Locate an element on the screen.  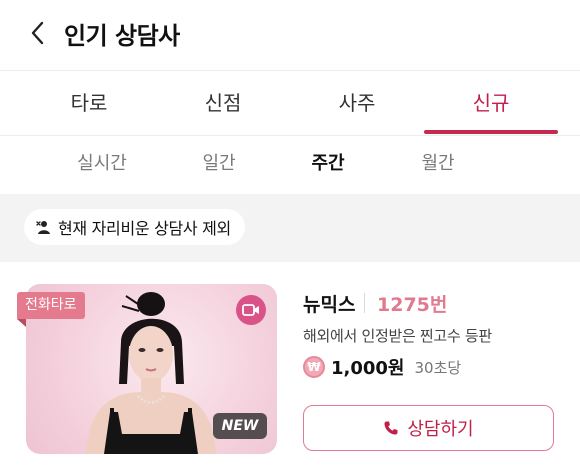
price-unit: 30초당 is located at coordinates (438, 367).